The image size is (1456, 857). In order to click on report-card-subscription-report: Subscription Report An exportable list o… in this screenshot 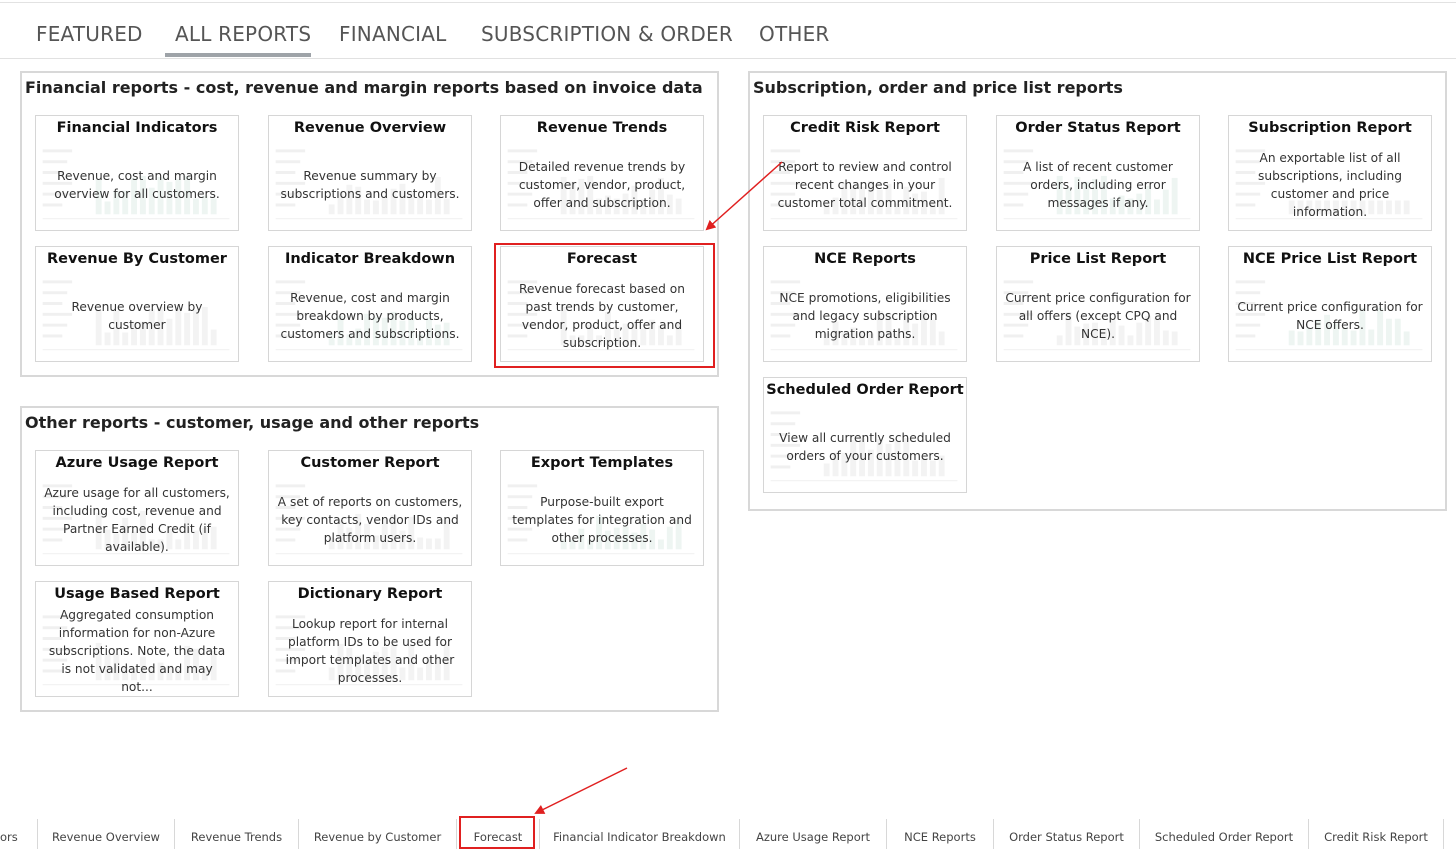, I will do `click(1330, 173)`.